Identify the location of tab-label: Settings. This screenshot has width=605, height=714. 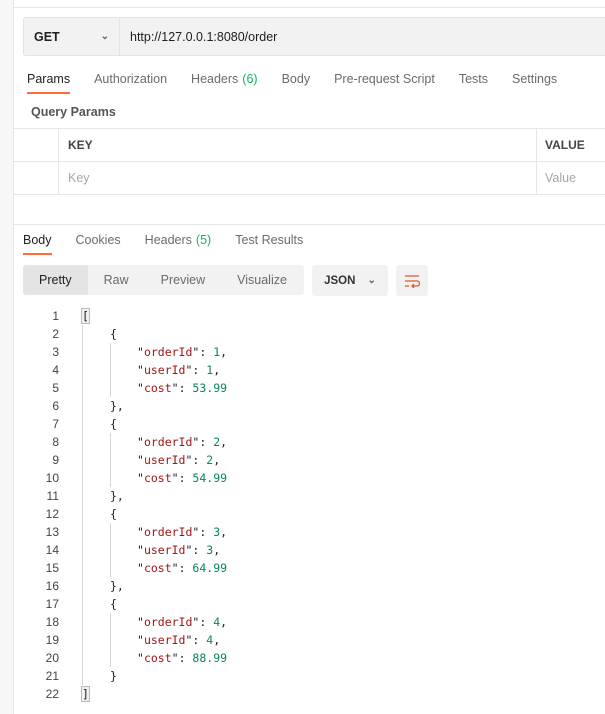
(535, 79).